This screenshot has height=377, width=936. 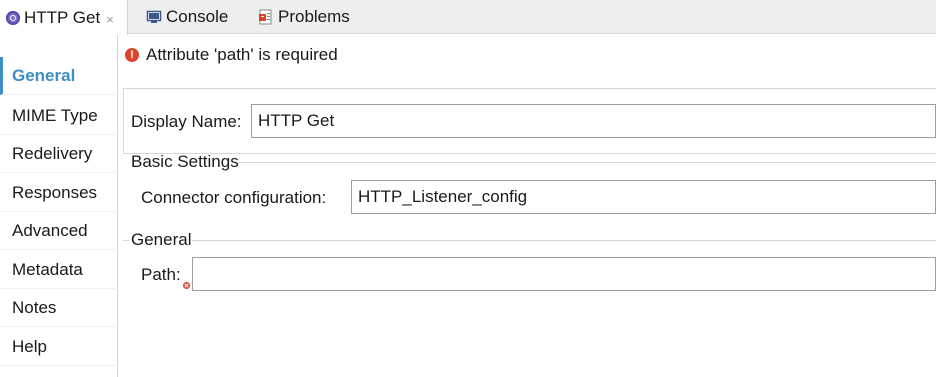 What do you see at coordinates (110, 19) in the screenshot?
I see `close-icon: ×` at bounding box center [110, 19].